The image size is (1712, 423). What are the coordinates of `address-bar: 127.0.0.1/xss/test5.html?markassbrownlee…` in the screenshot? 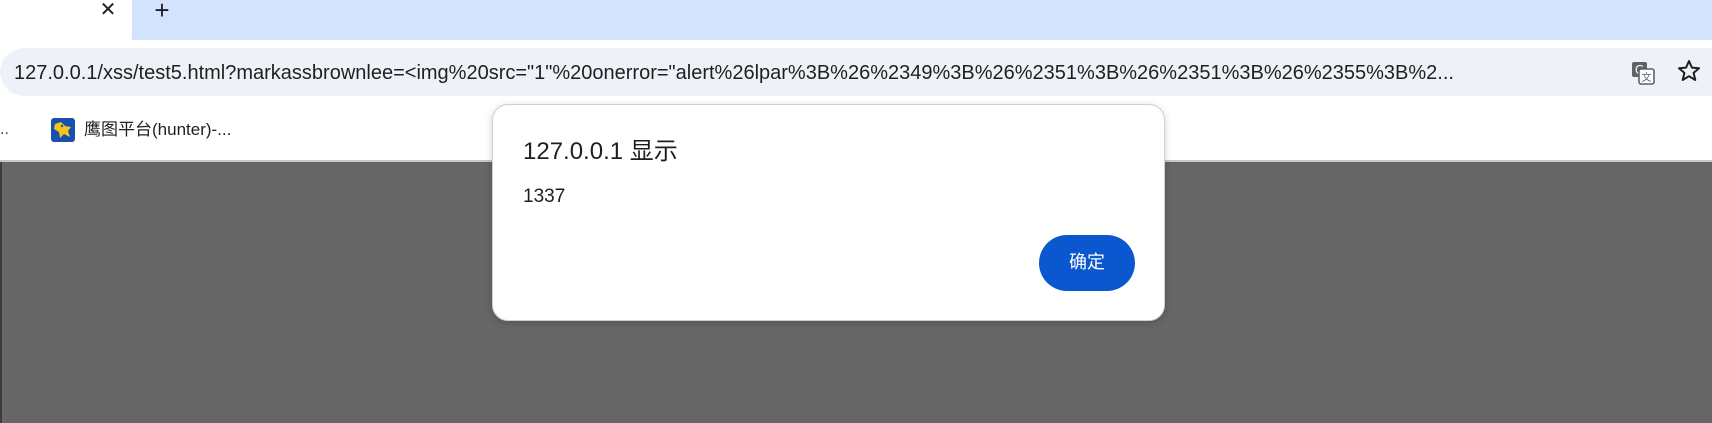 It's located at (856, 72).